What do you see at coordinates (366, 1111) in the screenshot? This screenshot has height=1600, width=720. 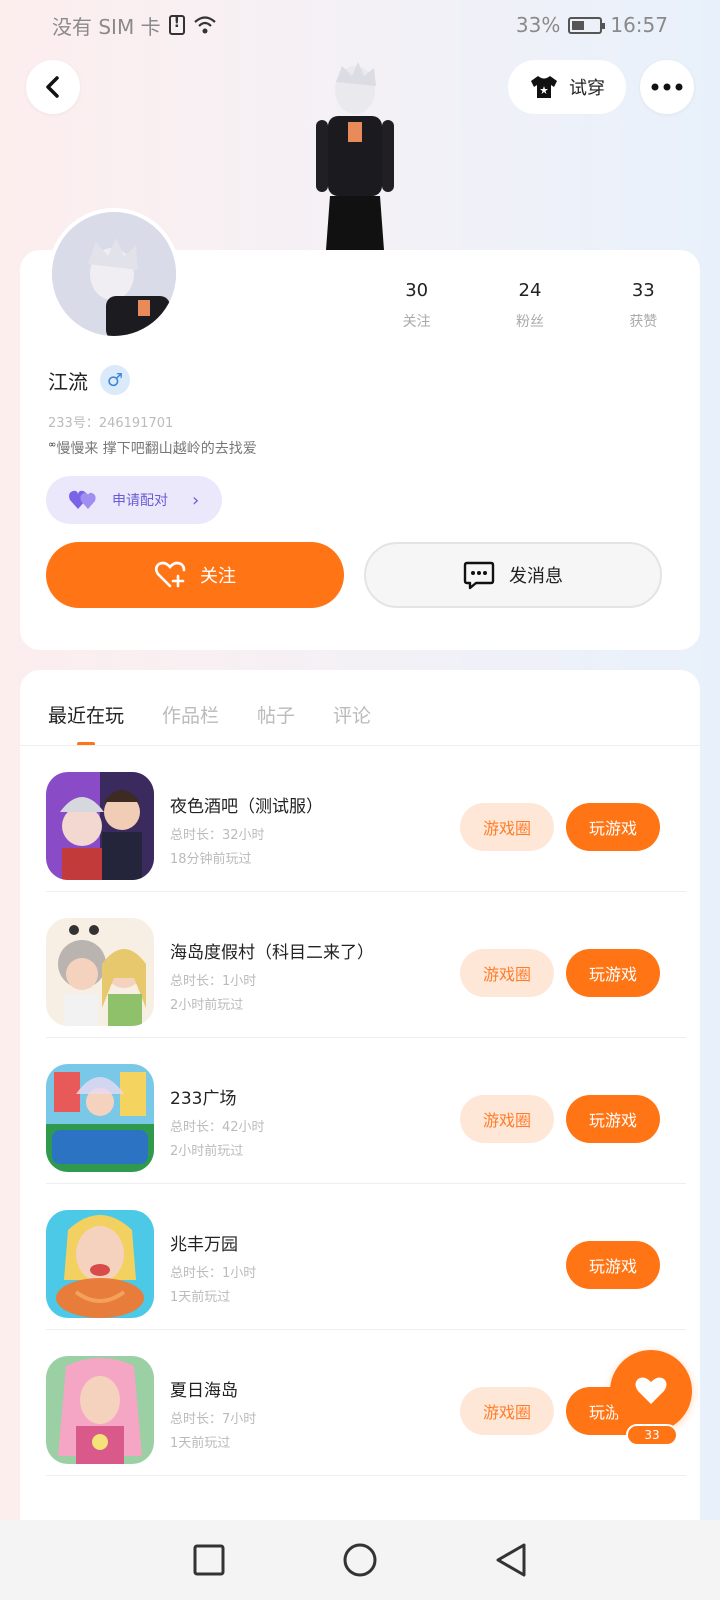 I see `game-row: 233广场 总时长：42小时 2小时前玩过 游戏圈 玩游戏` at bounding box center [366, 1111].